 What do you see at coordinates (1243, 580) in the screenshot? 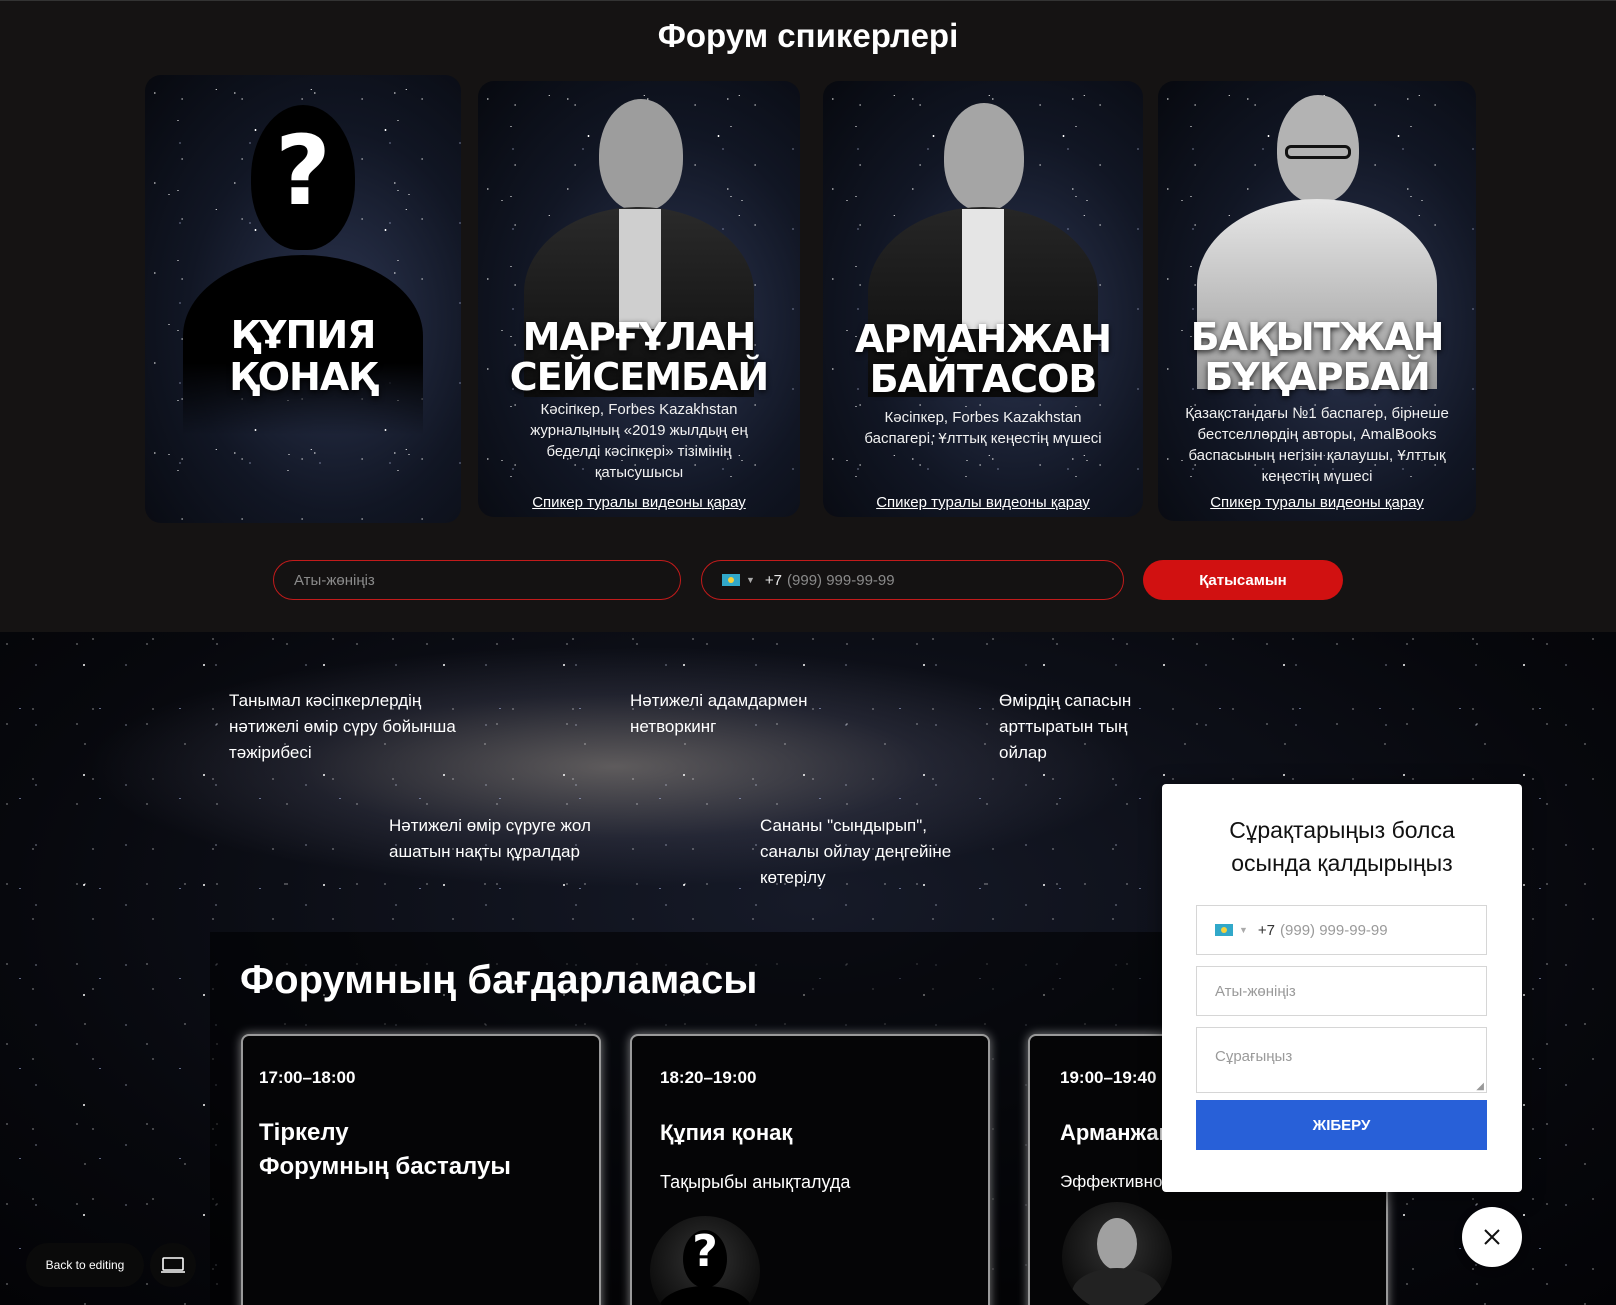
I see `join-button: Қатысамын` at bounding box center [1243, 580].